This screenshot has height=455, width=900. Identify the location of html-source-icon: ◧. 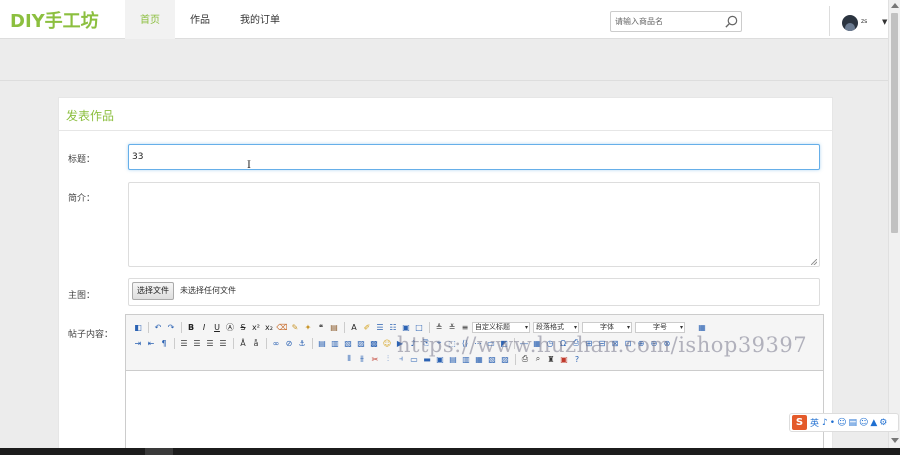
(138, 327).